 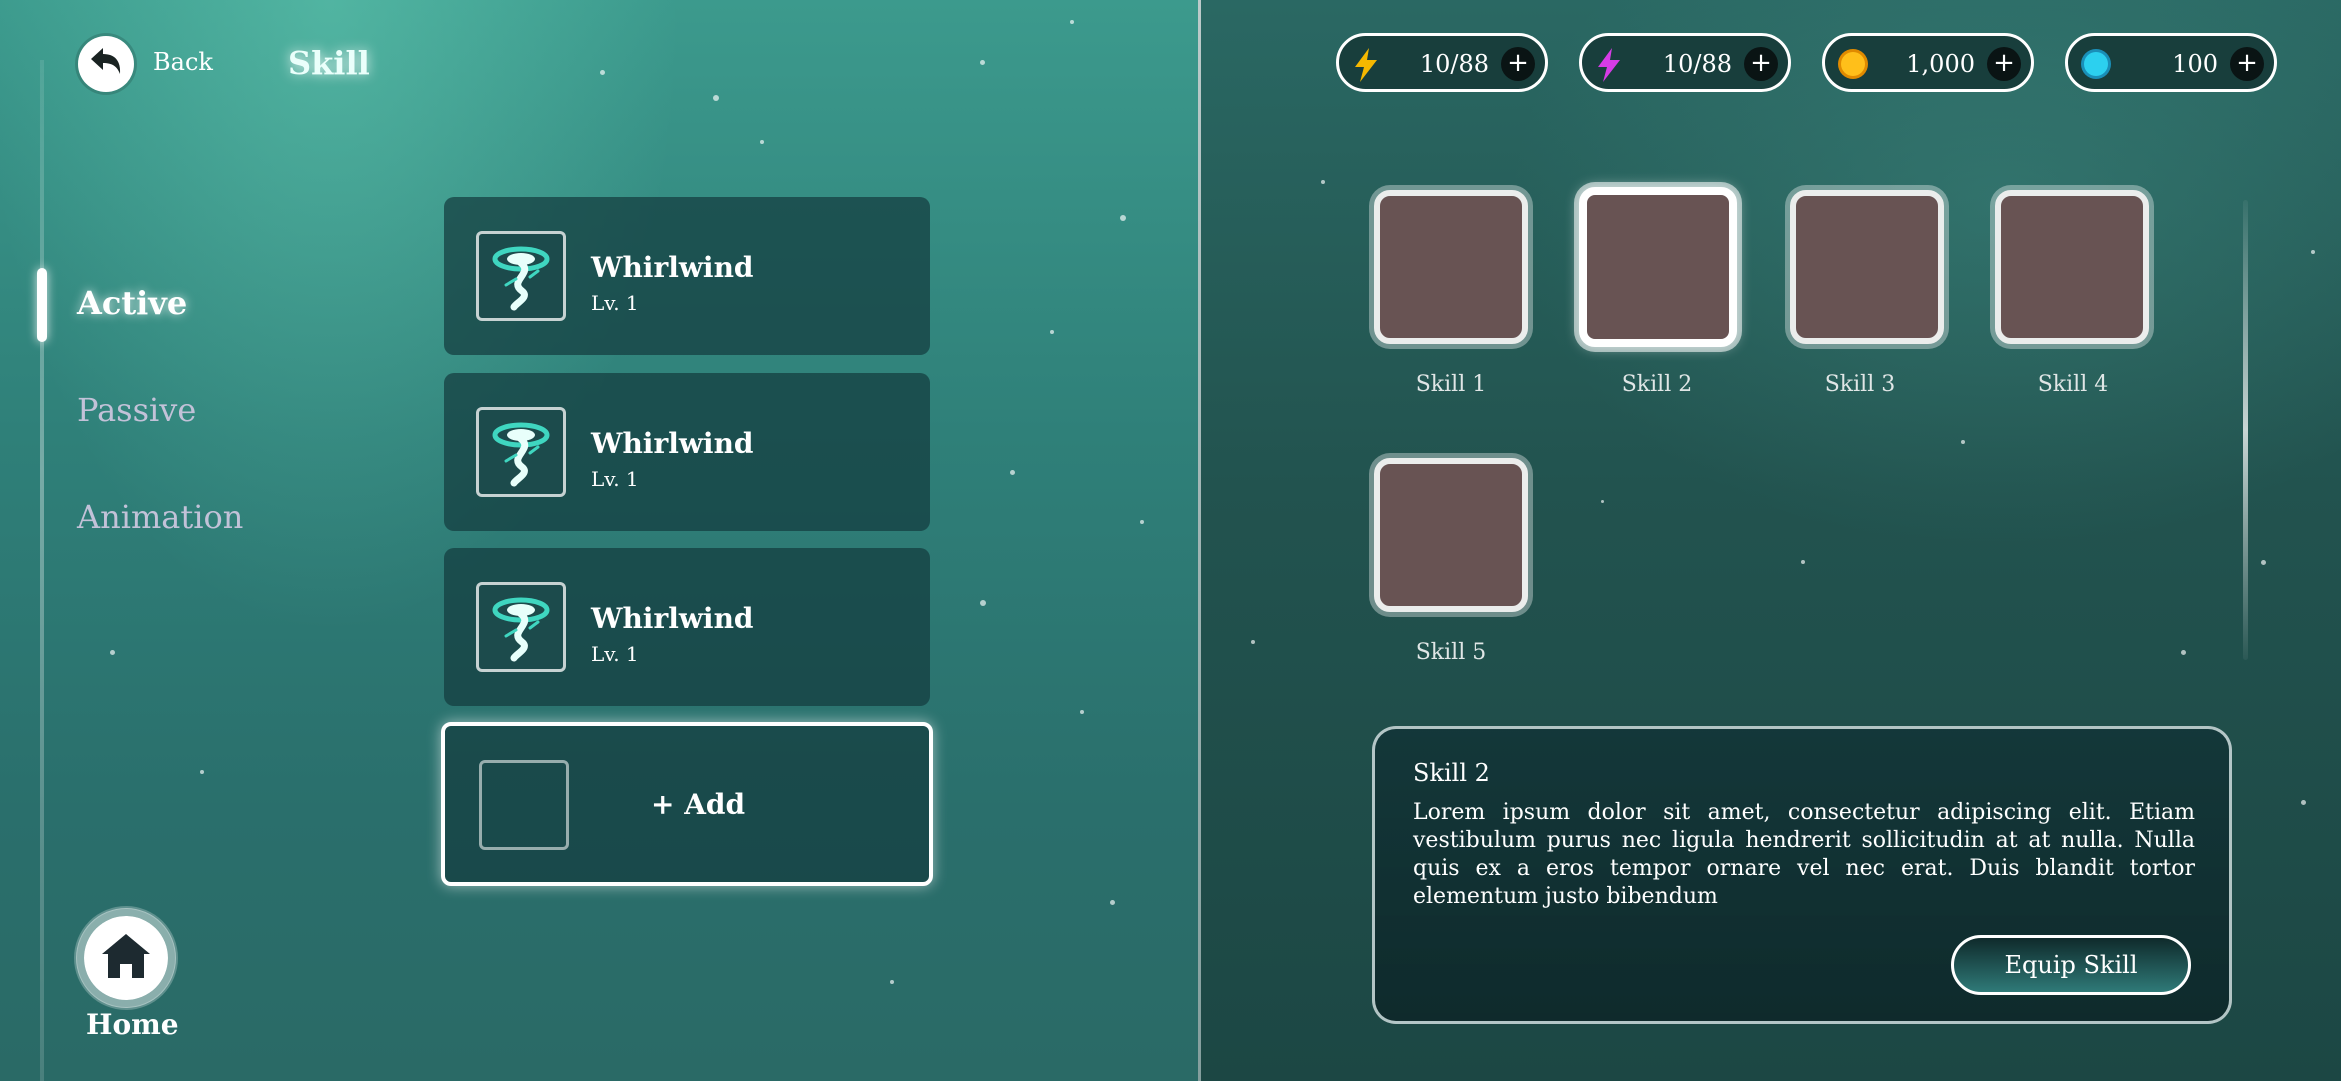 What do you see at coordinates (136, 410) in the screenshot?
I see `nav-item-passive: Passive` at bounding box center [136, 410].